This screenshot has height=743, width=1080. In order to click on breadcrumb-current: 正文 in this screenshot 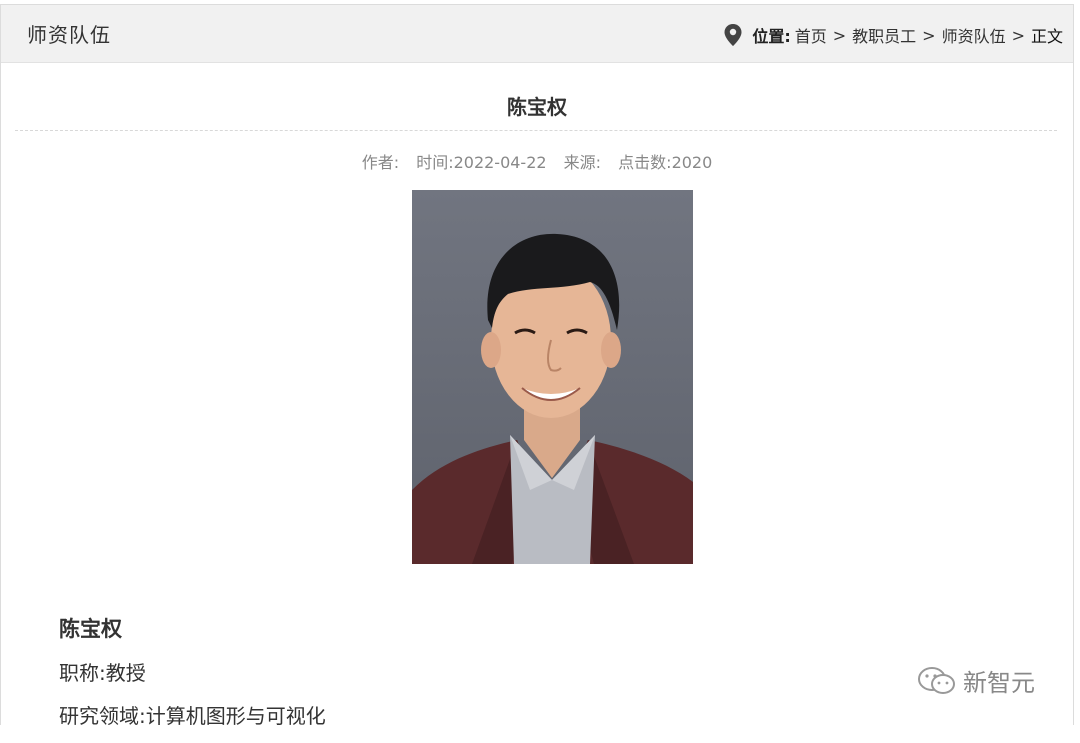, I will do `click(1046, 36)`.